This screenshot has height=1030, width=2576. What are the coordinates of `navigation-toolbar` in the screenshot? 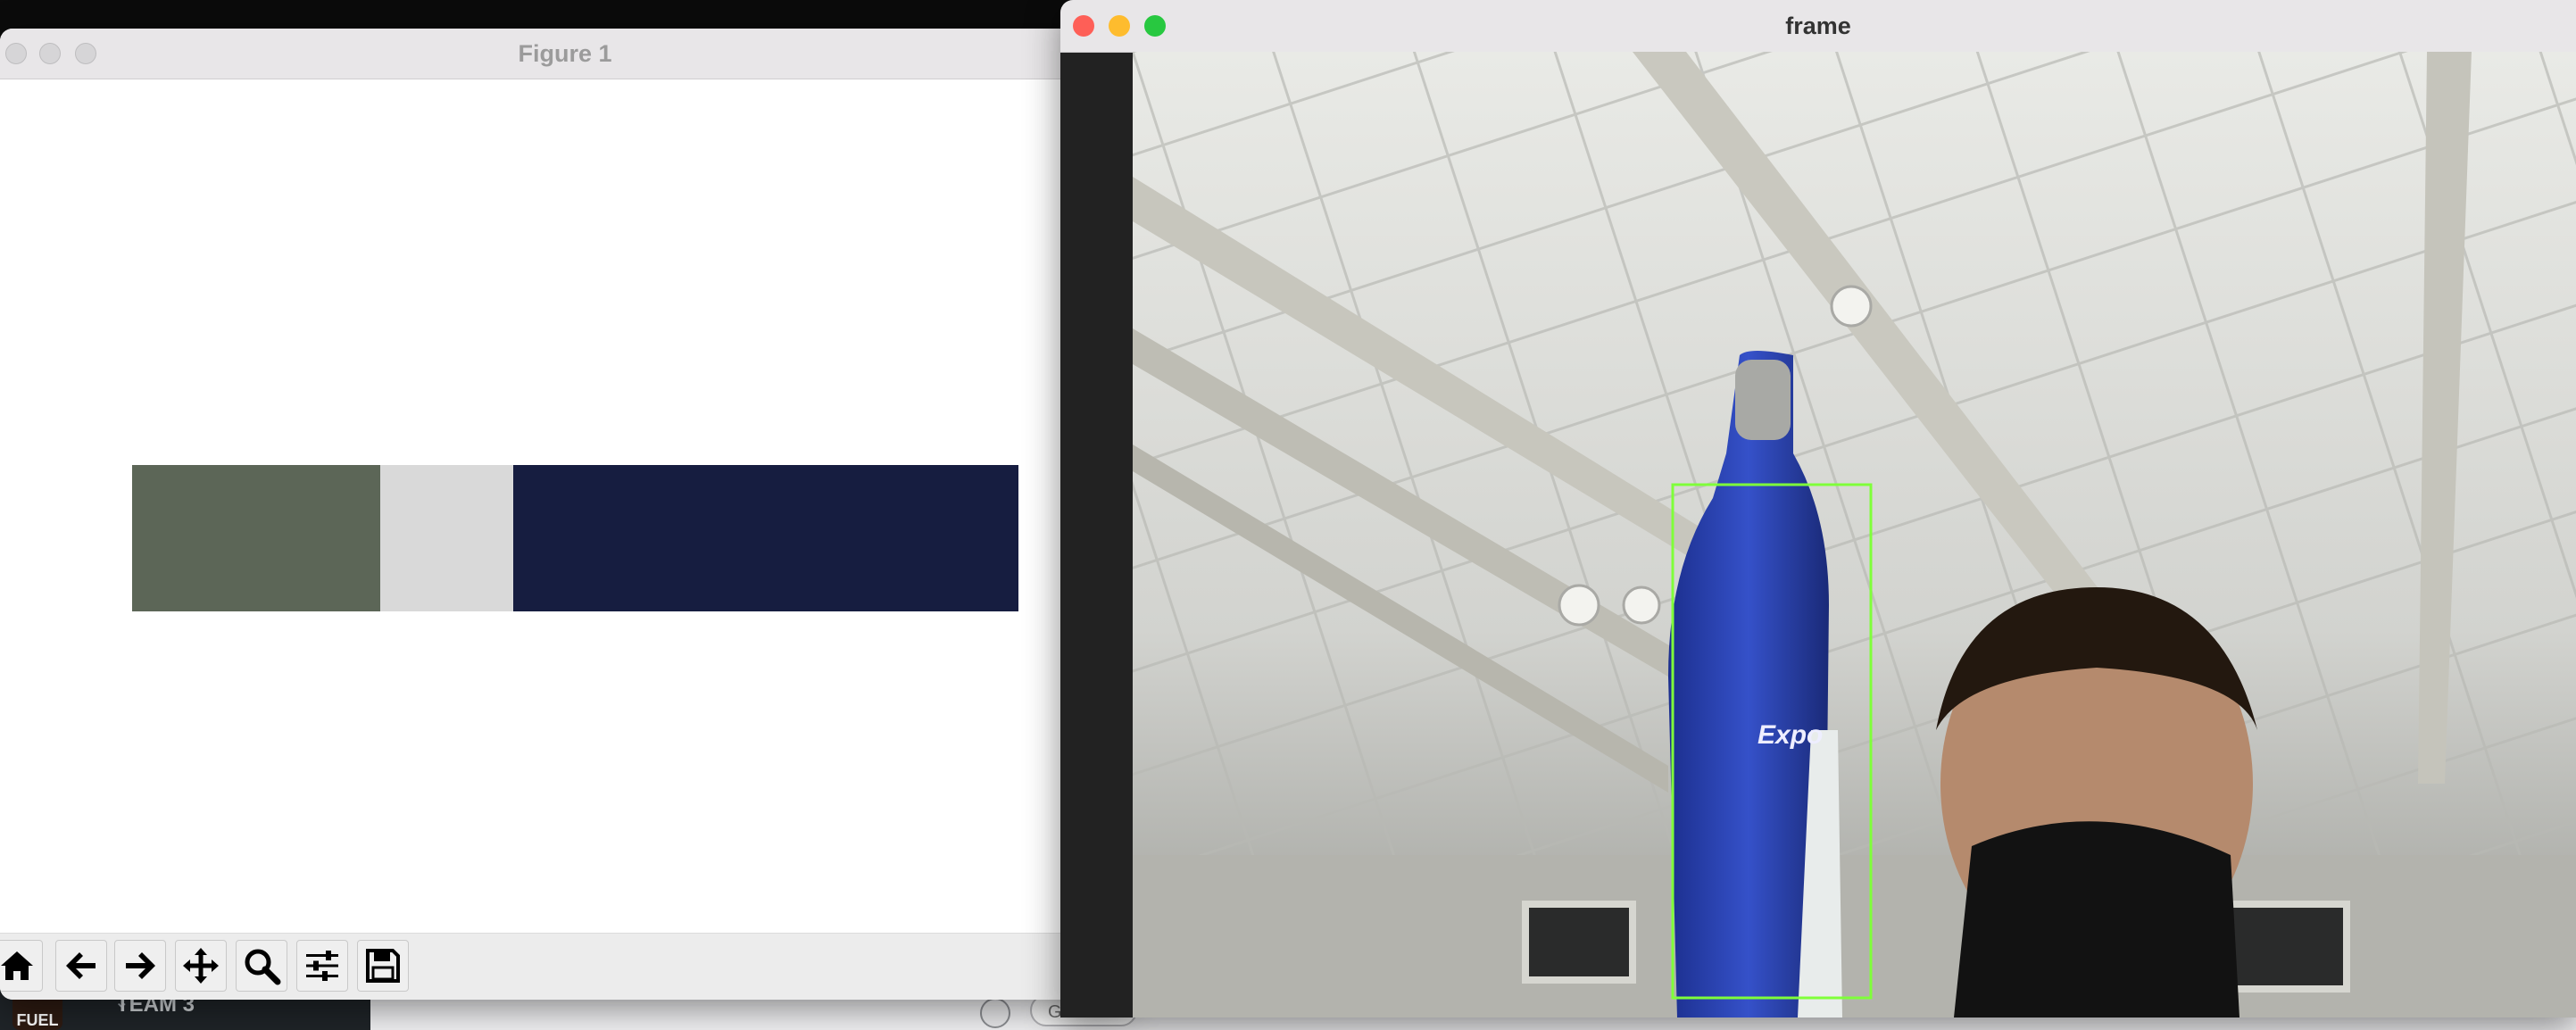 It's located at (565, 966).